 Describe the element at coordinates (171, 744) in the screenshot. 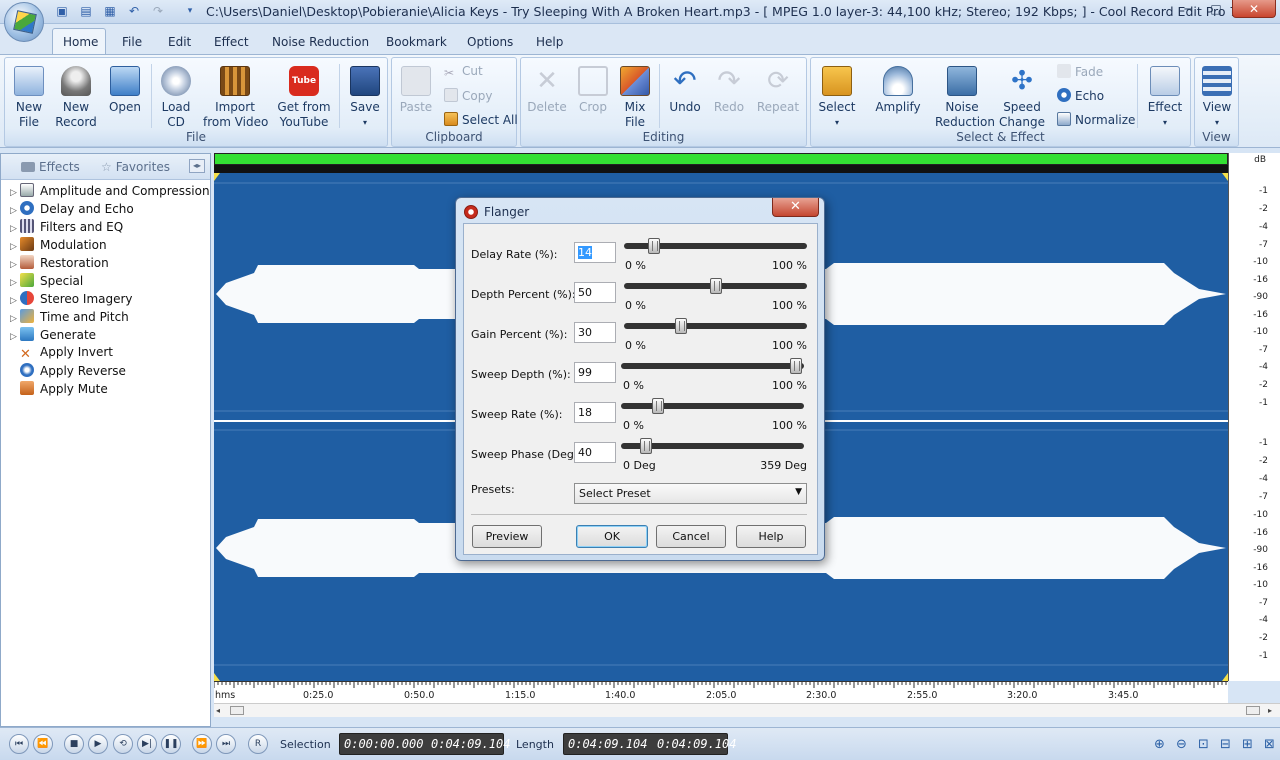

I see `pause-icon: ❚❚` at that location.